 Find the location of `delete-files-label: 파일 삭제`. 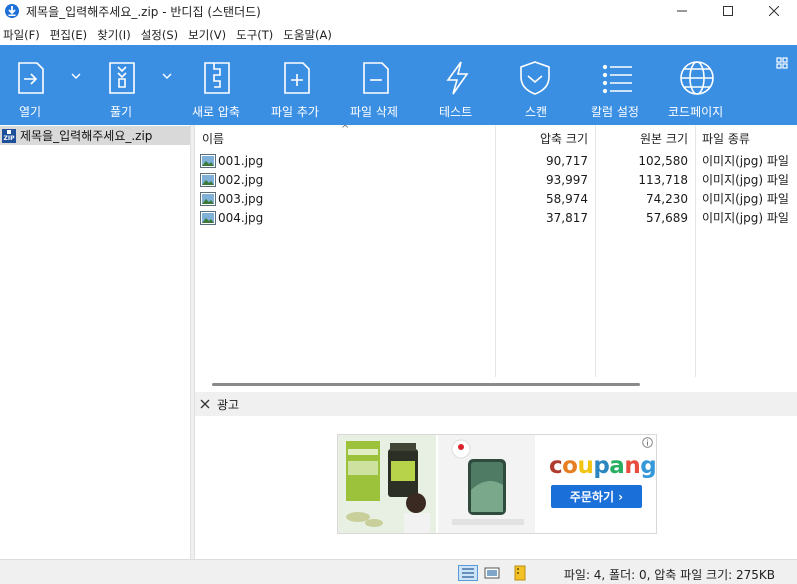

delete-files-label: 파일 삭제 is located at coordinates (374, 112).